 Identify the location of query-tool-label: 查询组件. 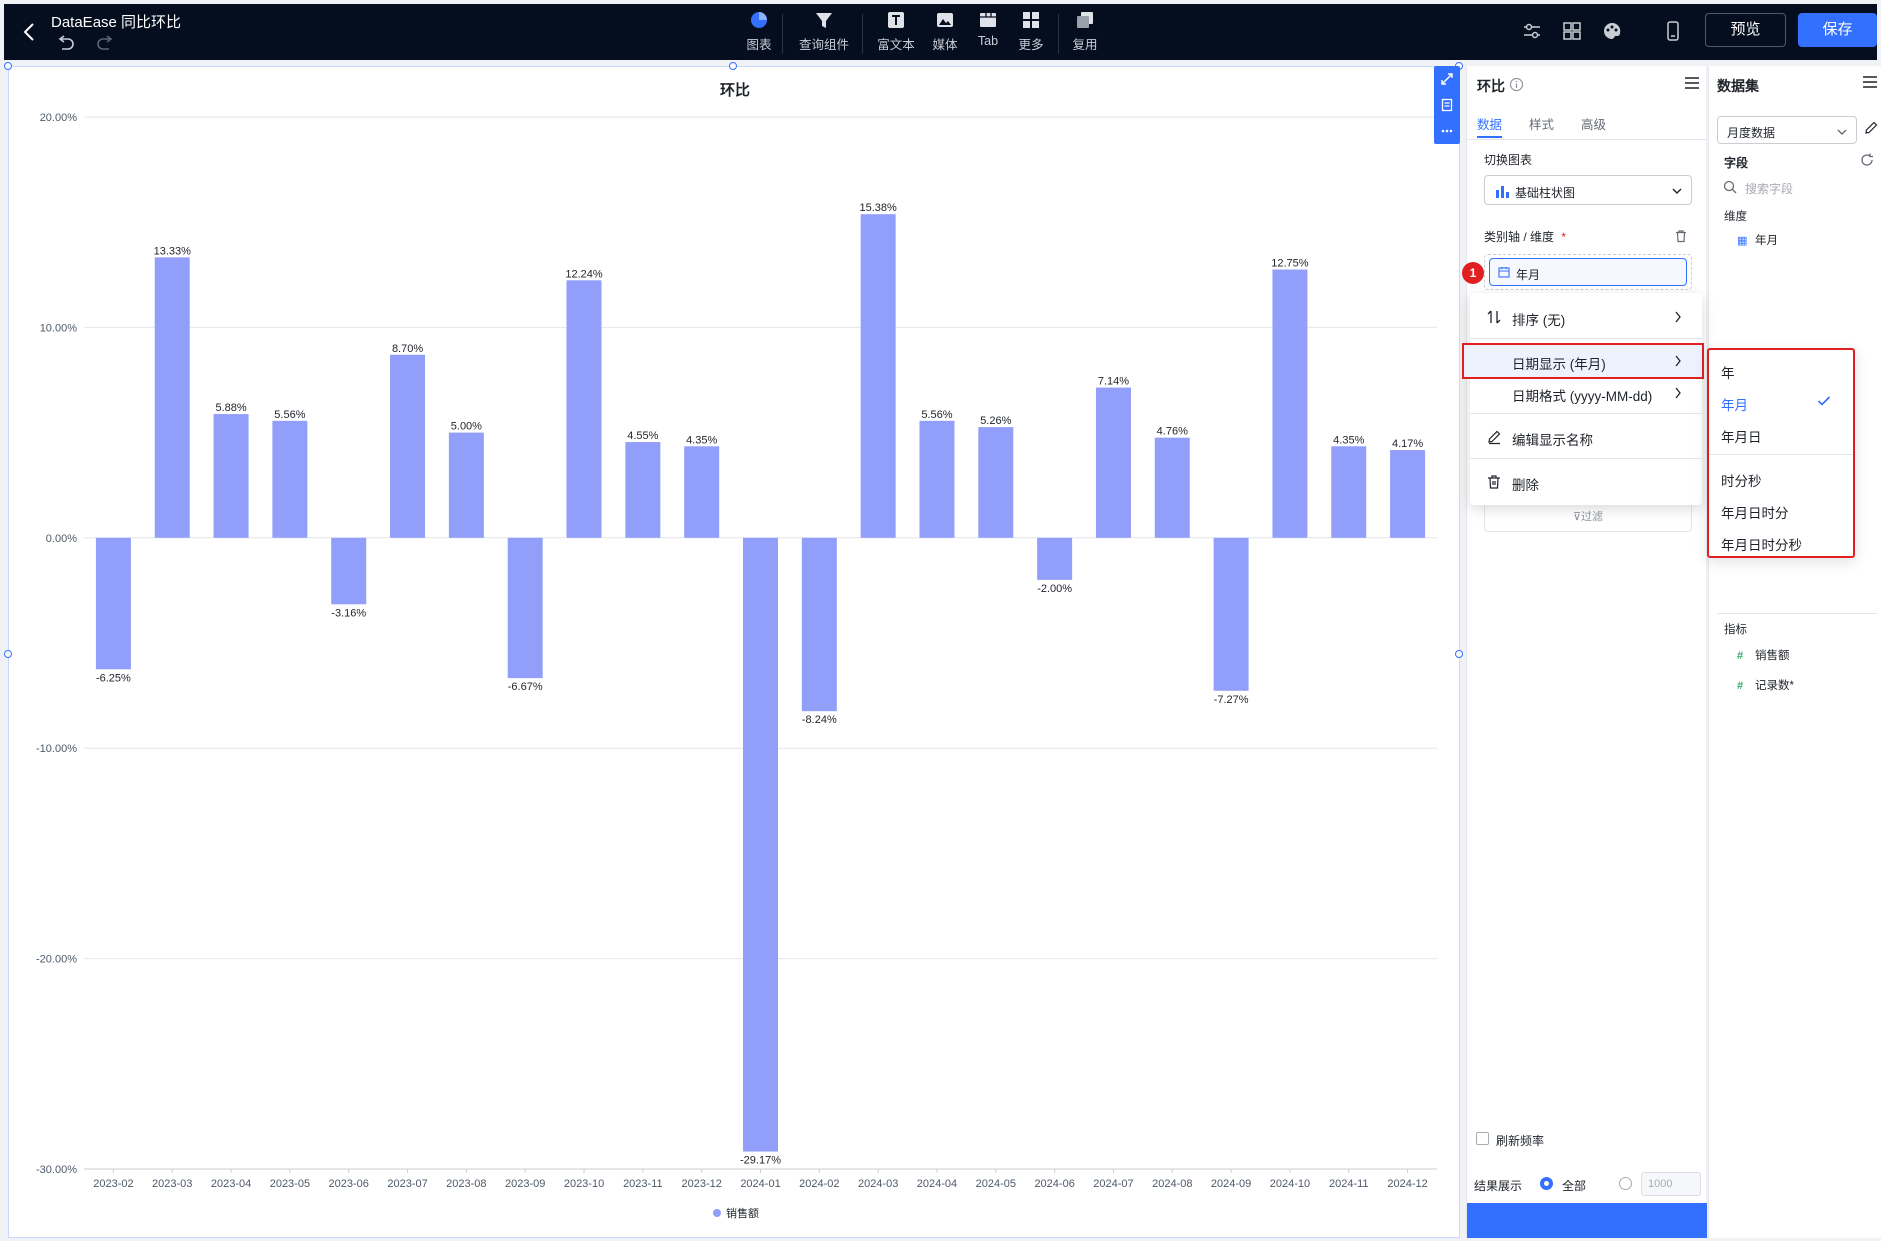
(823, 45).